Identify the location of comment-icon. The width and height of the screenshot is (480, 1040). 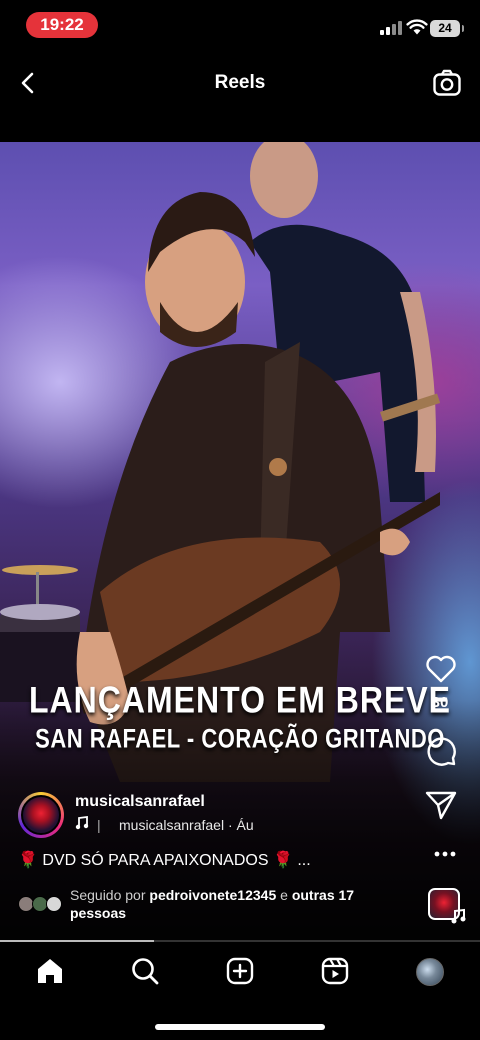
(441, 751).